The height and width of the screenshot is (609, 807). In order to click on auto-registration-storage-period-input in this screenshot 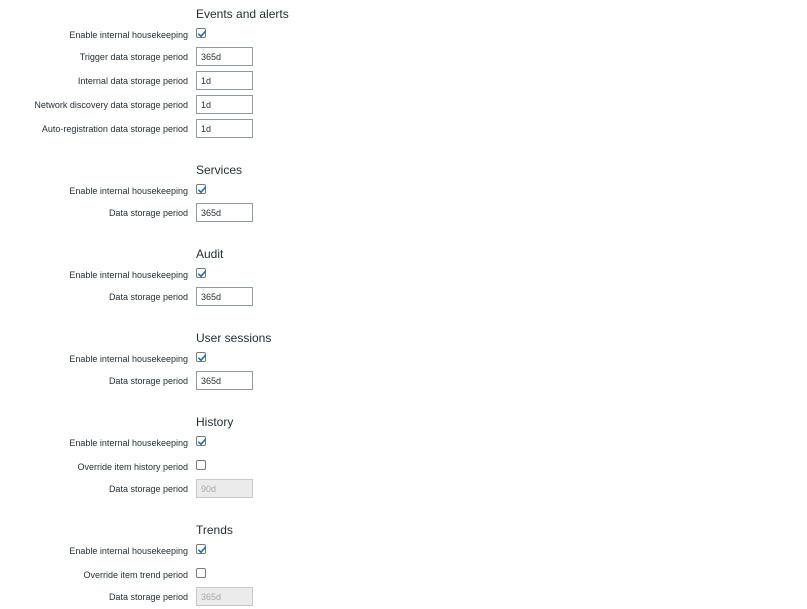, I will do `click(224, 128)`.